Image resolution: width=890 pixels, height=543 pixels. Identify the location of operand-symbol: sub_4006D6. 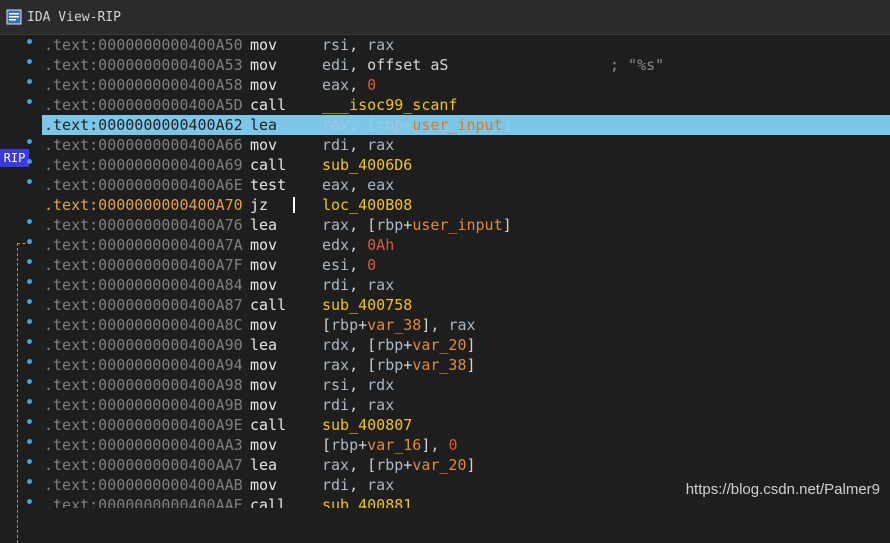
(367, 165).